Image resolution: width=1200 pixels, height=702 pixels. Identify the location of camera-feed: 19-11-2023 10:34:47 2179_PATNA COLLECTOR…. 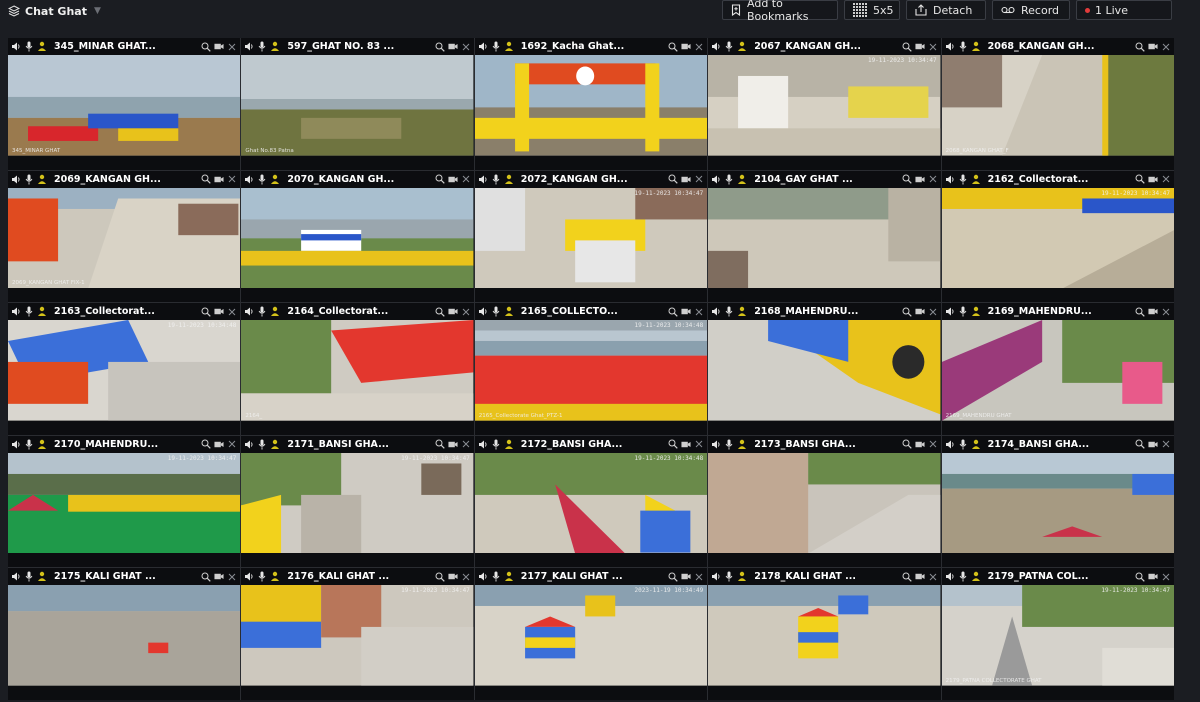
(1057, 635).